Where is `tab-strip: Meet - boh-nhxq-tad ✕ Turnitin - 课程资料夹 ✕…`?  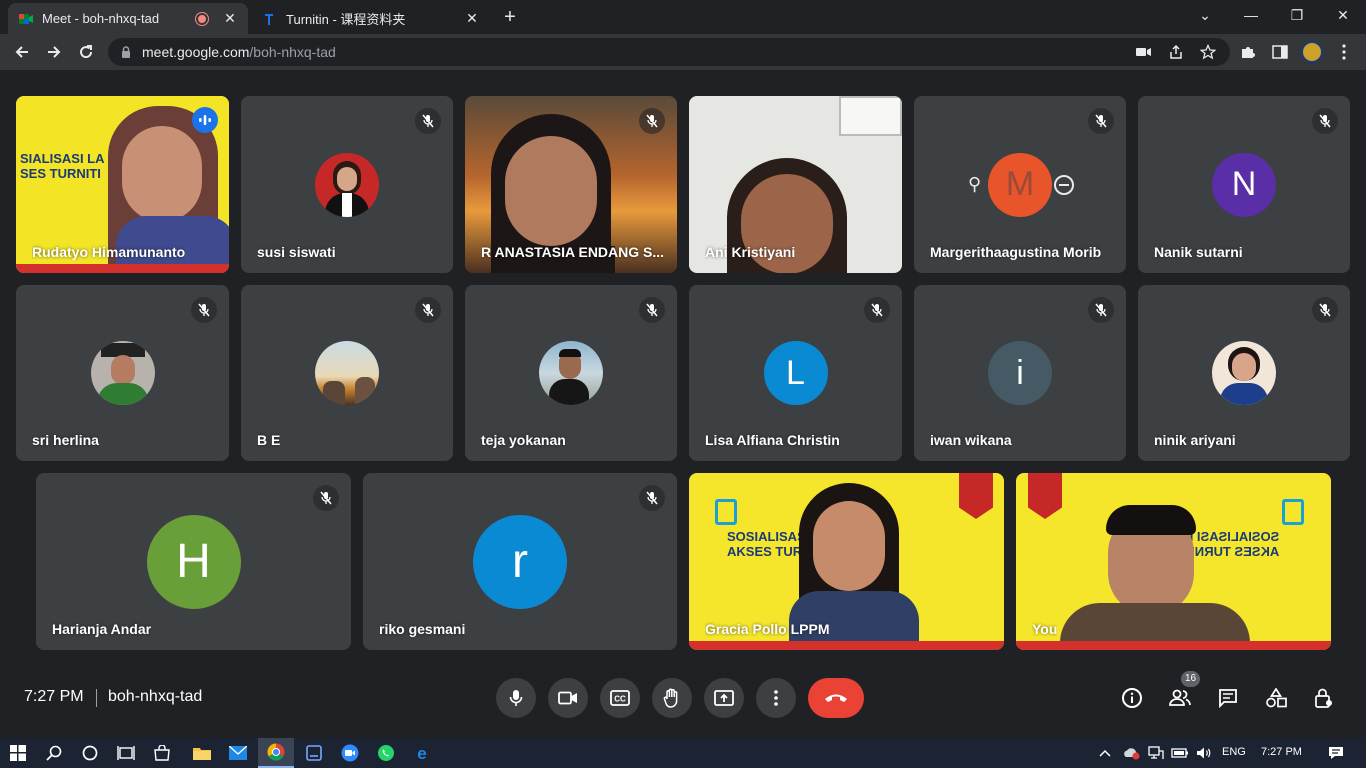
tab-strip: Meet - boh-nhxq-tad ✕ Turnitin - 课程资料夹 ✕… is located at coordinates (683, 17).